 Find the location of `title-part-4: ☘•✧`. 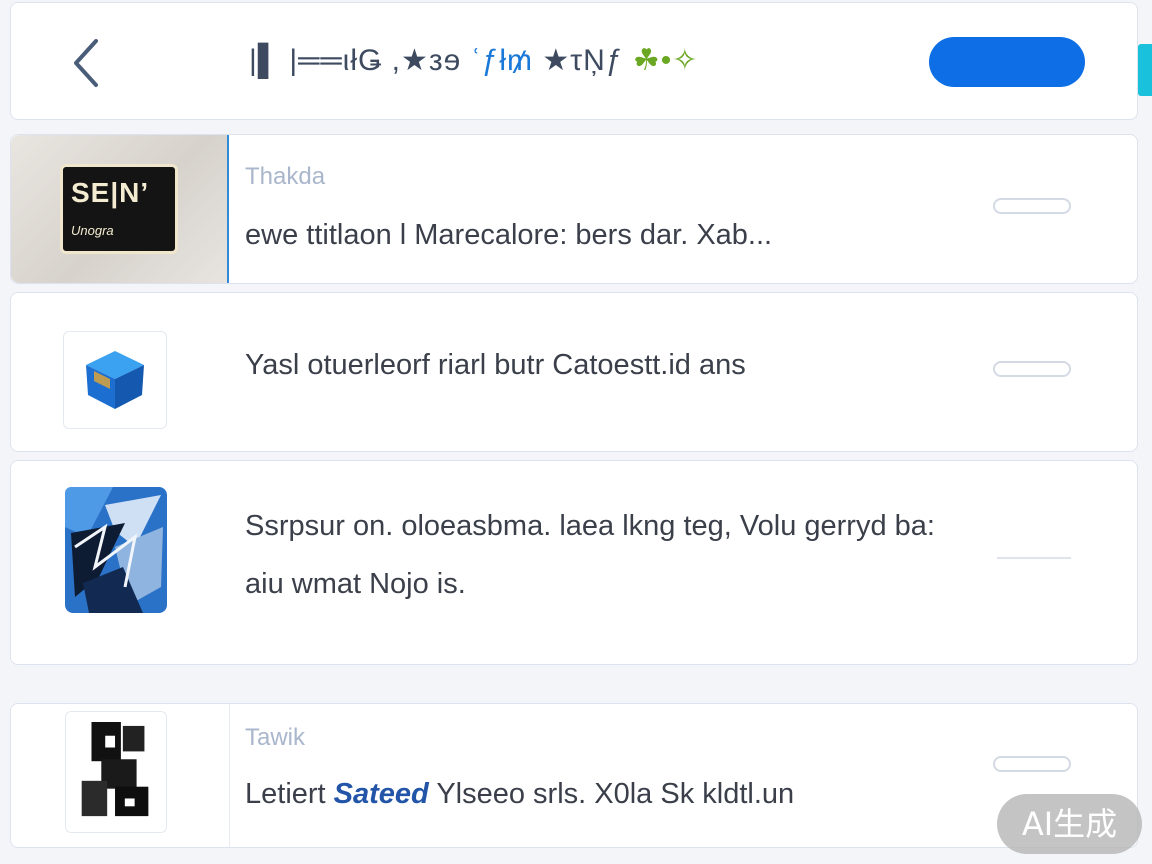

title-part-4: ☘•✧ is located at coordinates (665, 60).